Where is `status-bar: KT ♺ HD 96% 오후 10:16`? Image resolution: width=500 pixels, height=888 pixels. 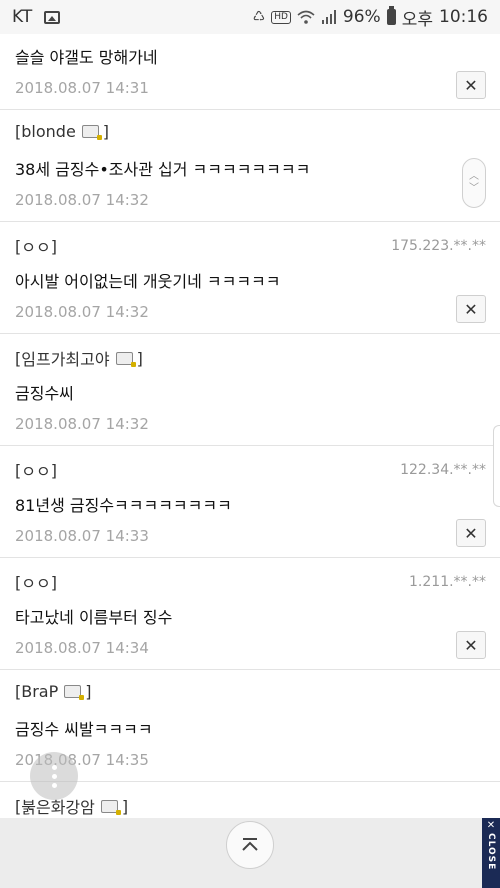 status-bar: KT ♺ HD 96% 오후 10:16 is located at coordinates (250, 17).